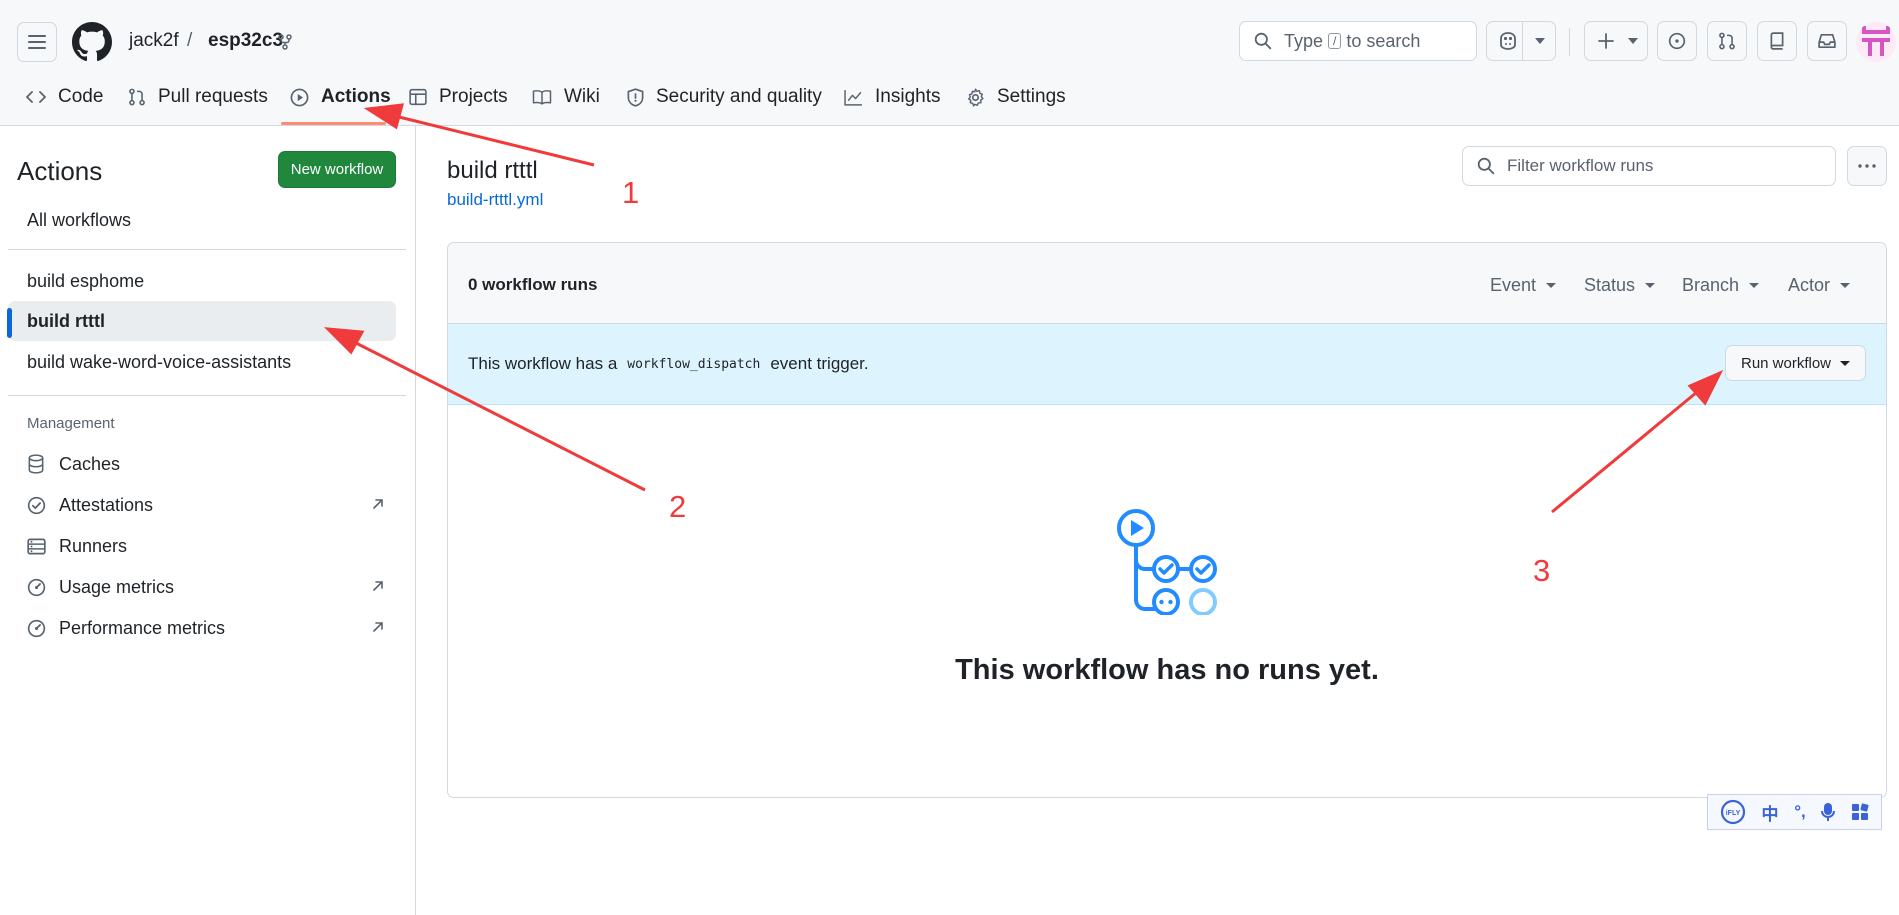  What do you see at coordinates (1860, 812) in the screenshot?
I see `apps-grid-icon` at bounding box center [1860, 812].